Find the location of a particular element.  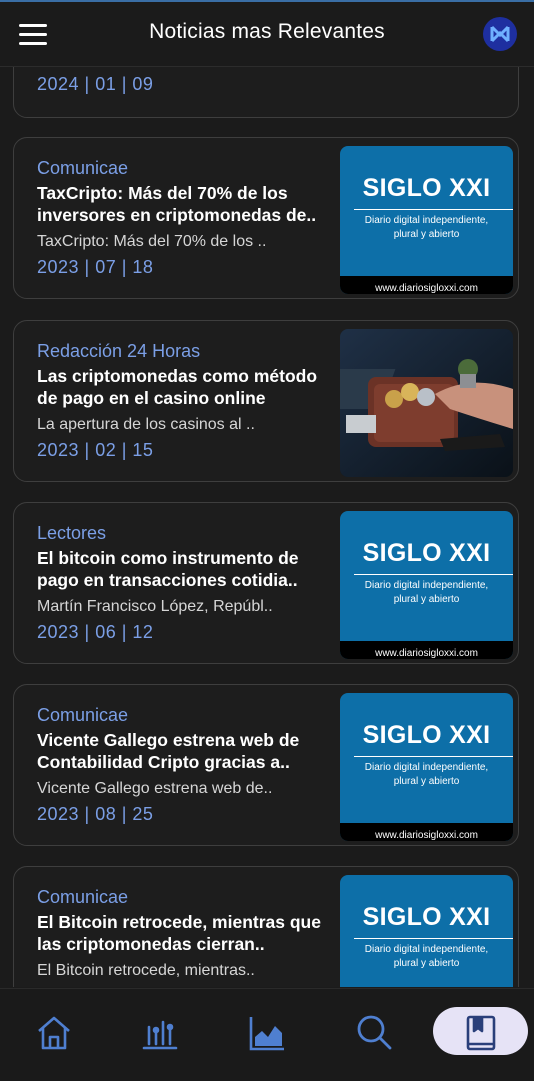

news-date: 2023 | 08 | 25 is located at coordinates (95, 814).